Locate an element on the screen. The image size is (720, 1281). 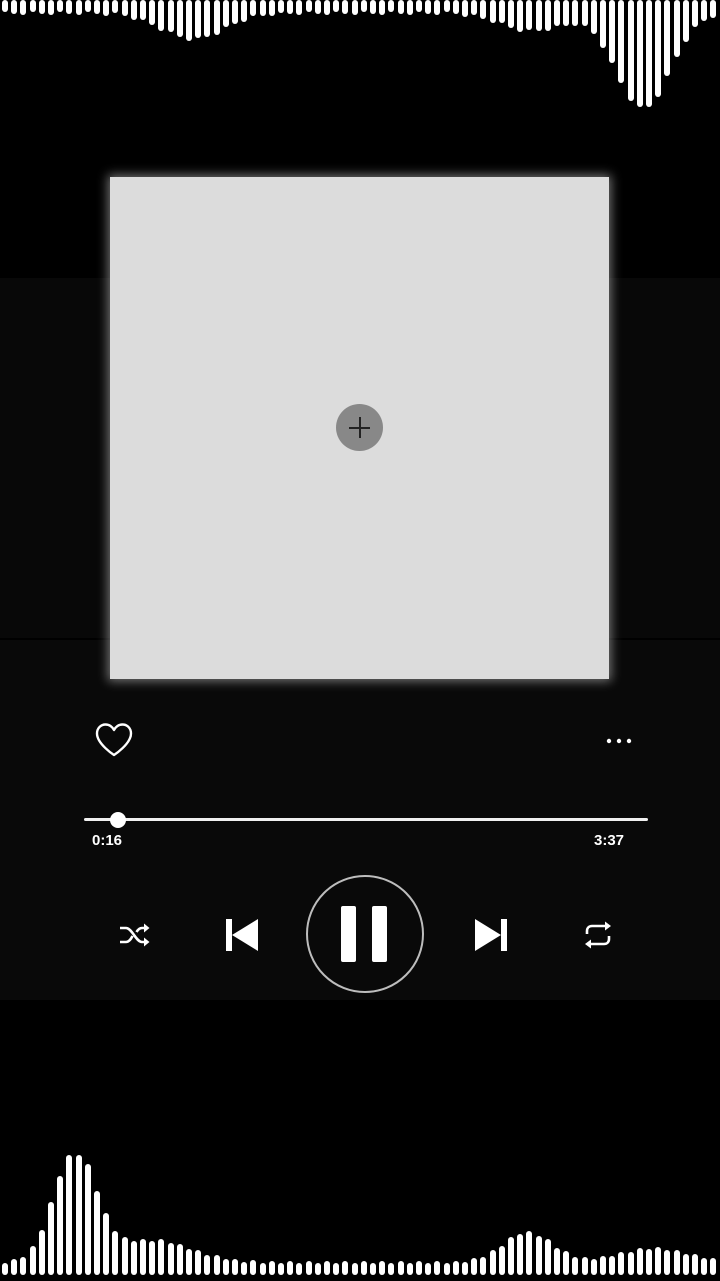
heart-icon is located at coordinates (114, 740).